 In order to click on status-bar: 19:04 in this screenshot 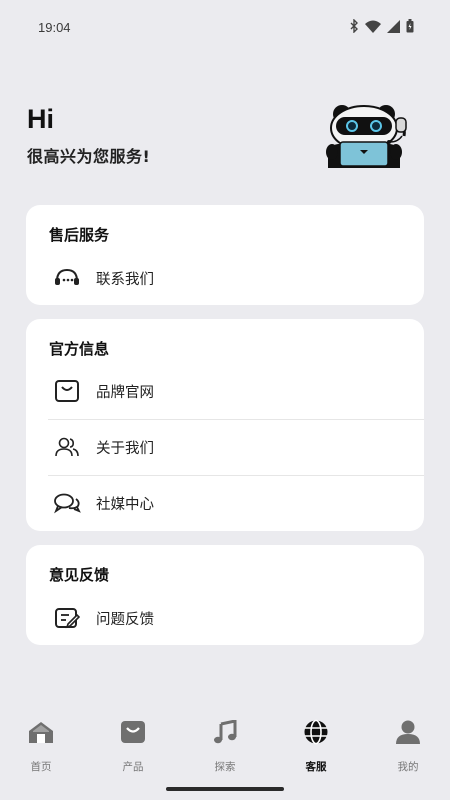, I will do `click(225, 28)`.